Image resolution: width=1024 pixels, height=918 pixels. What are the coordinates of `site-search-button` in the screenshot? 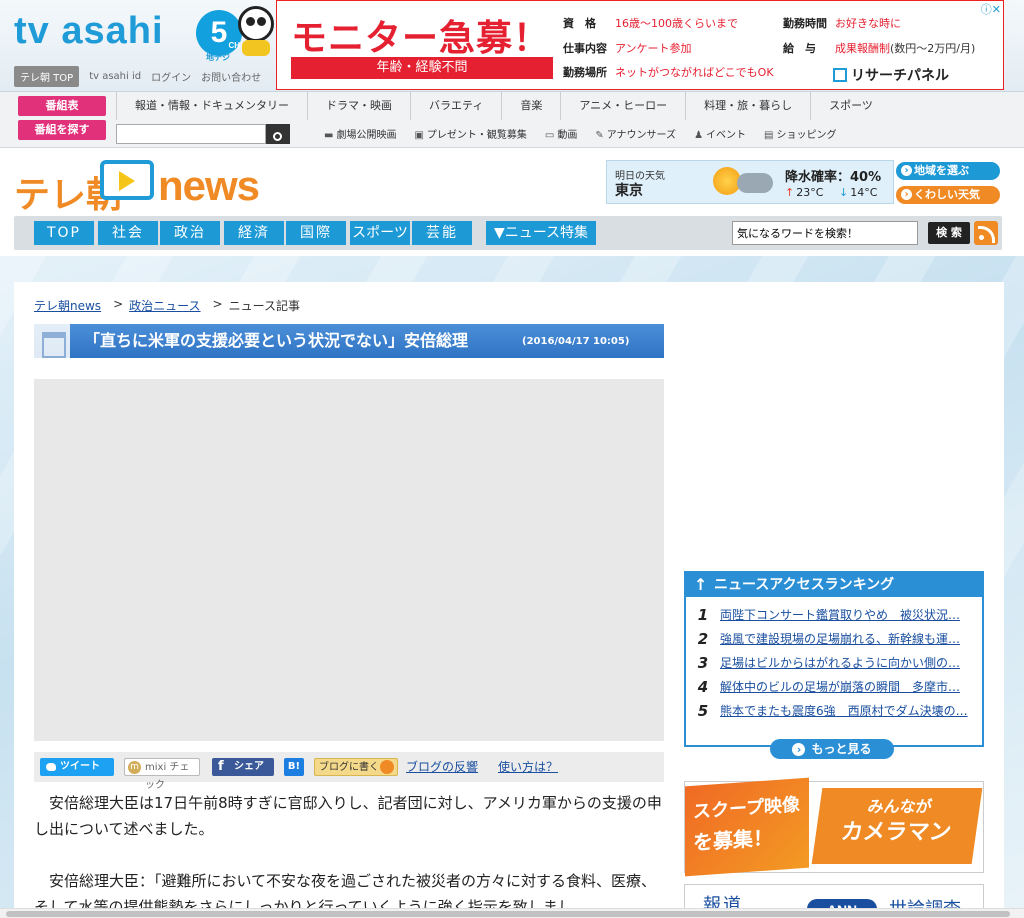 It's located at (278, 134).